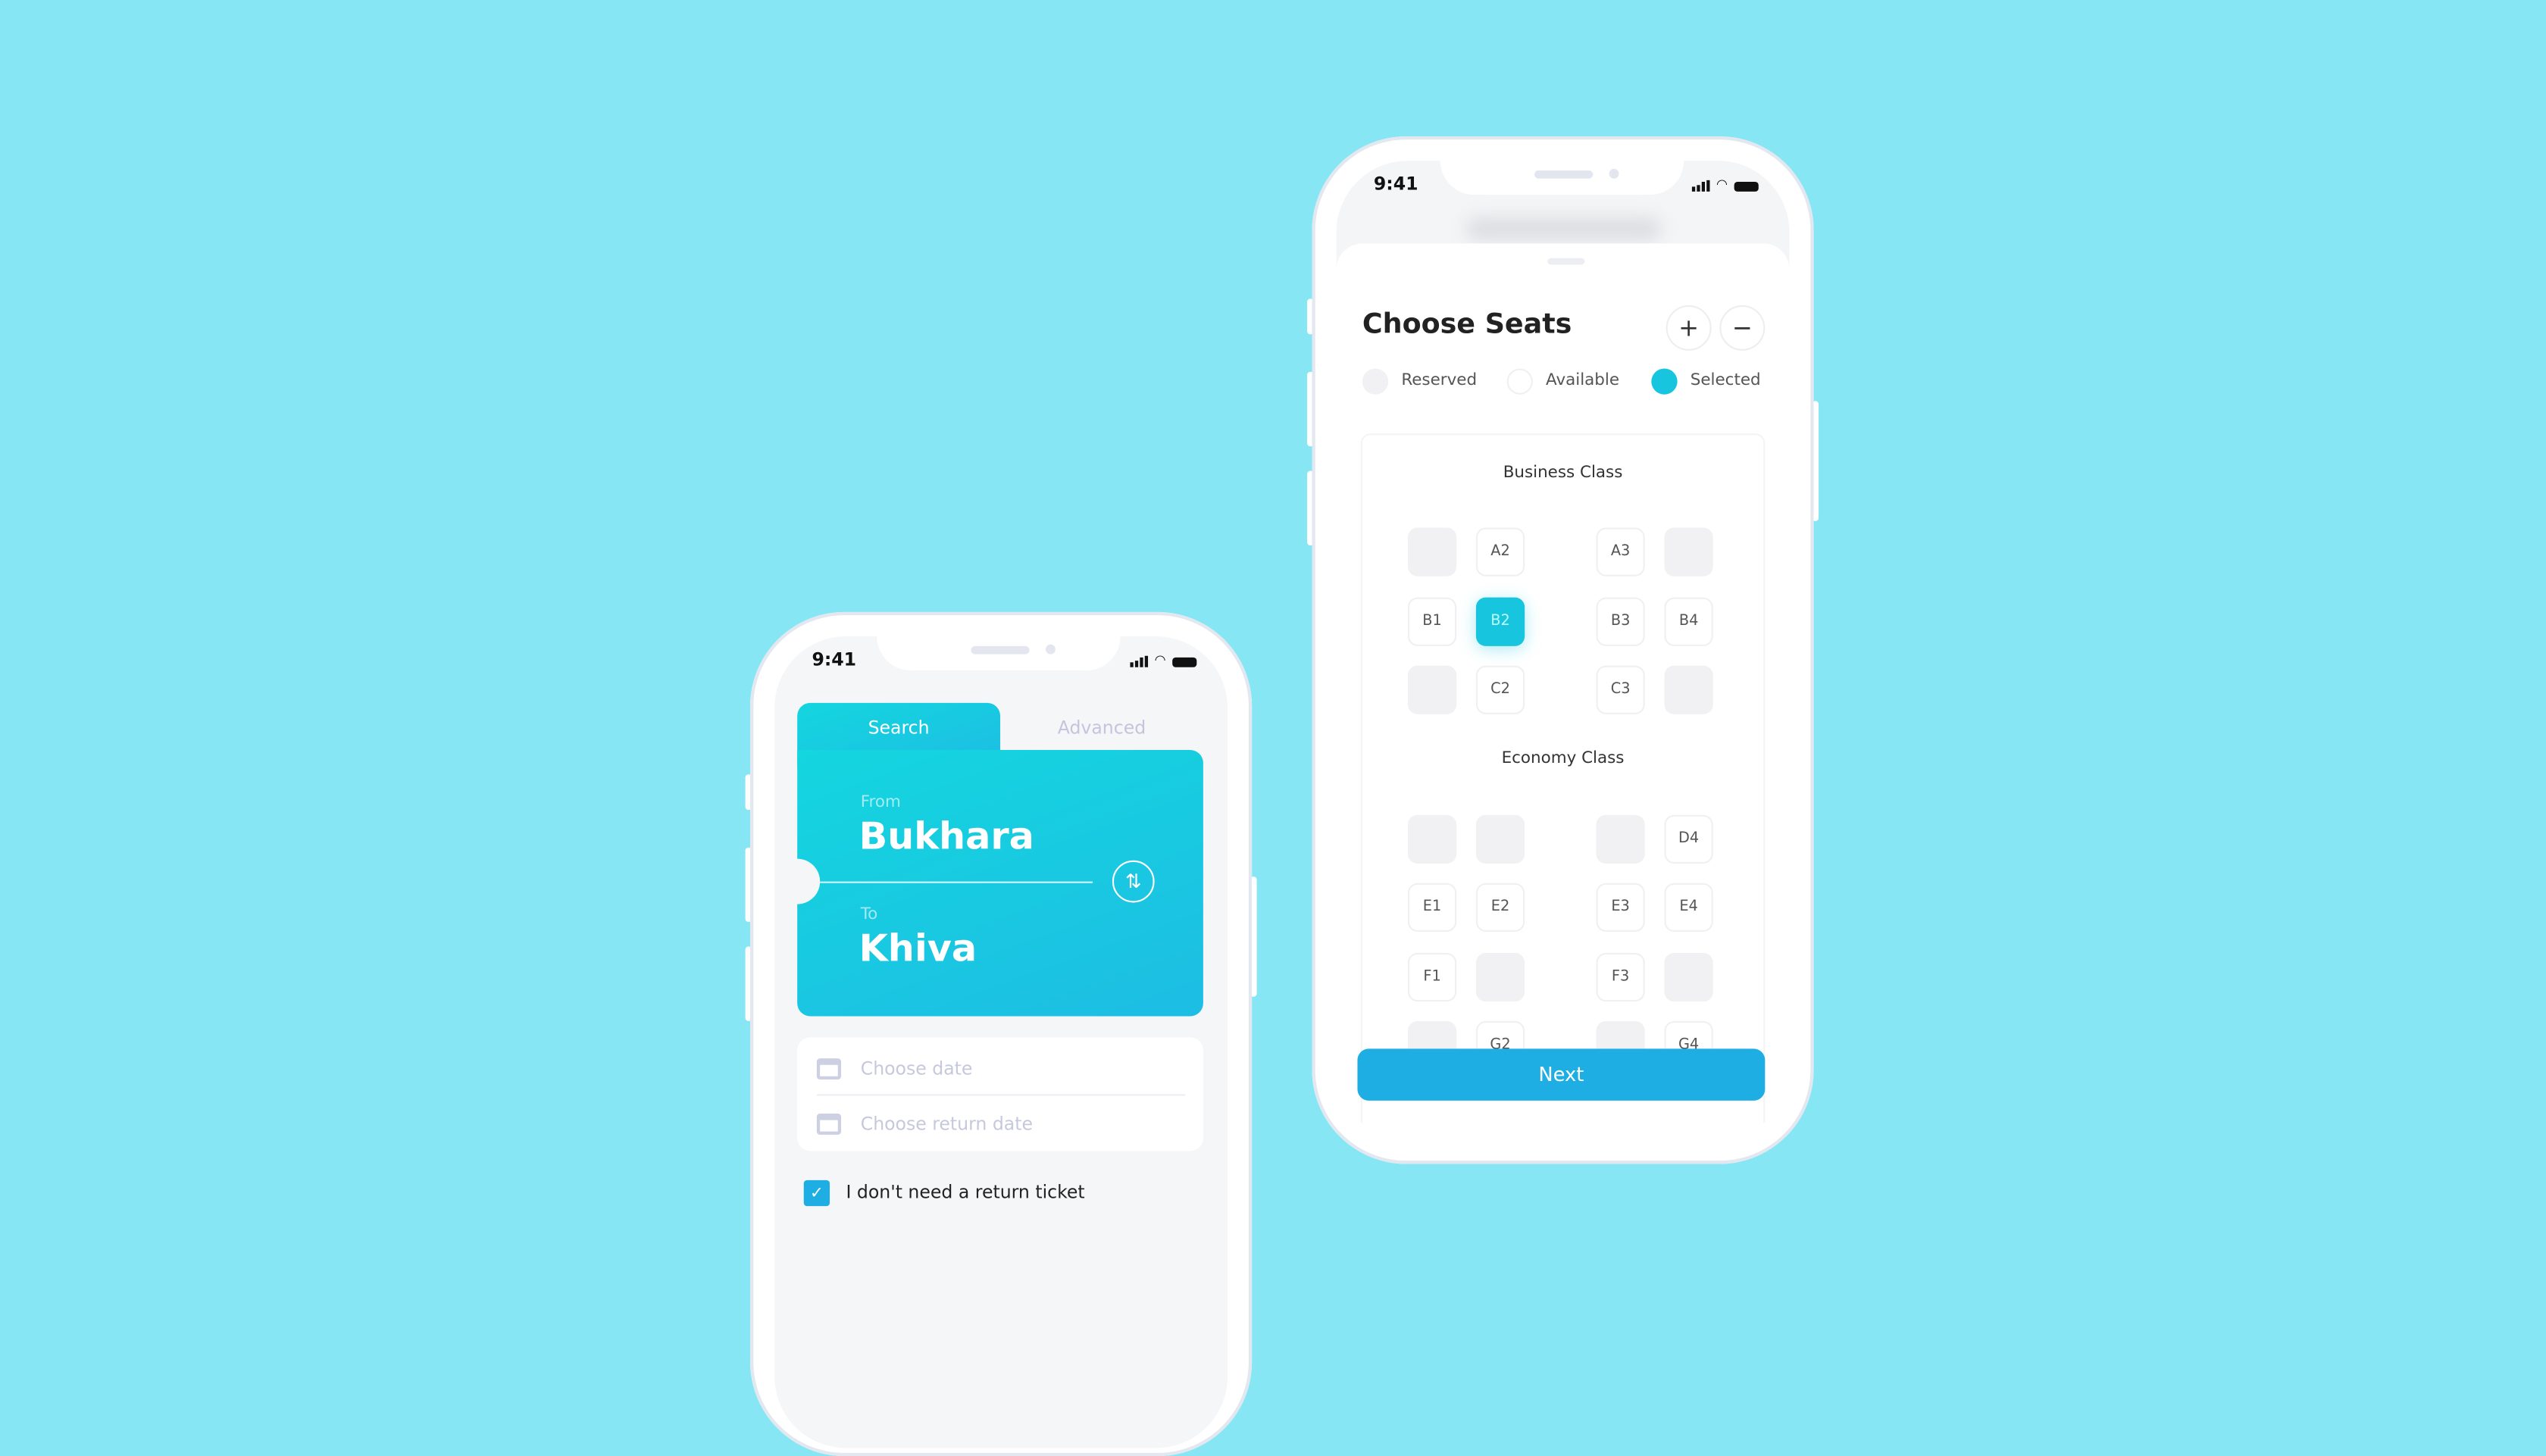 This screenshot has height=1456, width=2546. What do you see at coordinates (1689, 328) in the screenshot?
I see `zoom-in-button: +` at bounding box center [1689, 328].